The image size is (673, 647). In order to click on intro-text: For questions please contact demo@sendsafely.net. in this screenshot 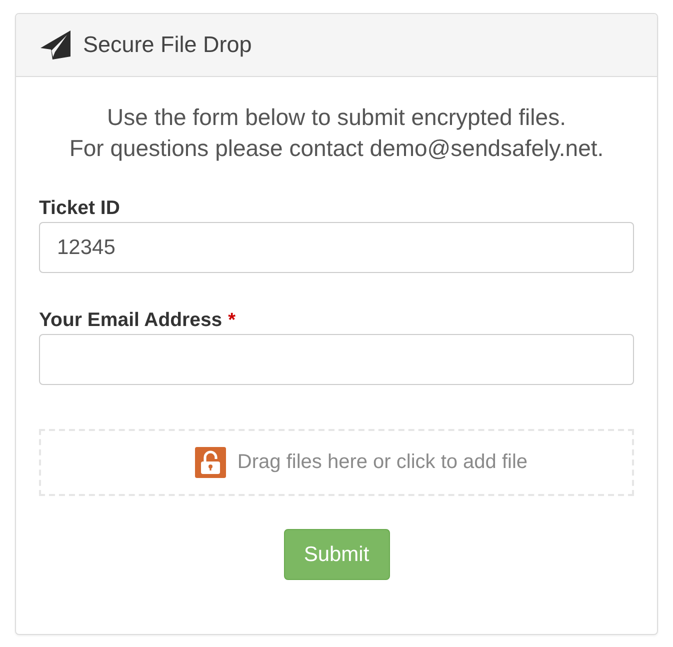, I will do `click(336, 148)`.